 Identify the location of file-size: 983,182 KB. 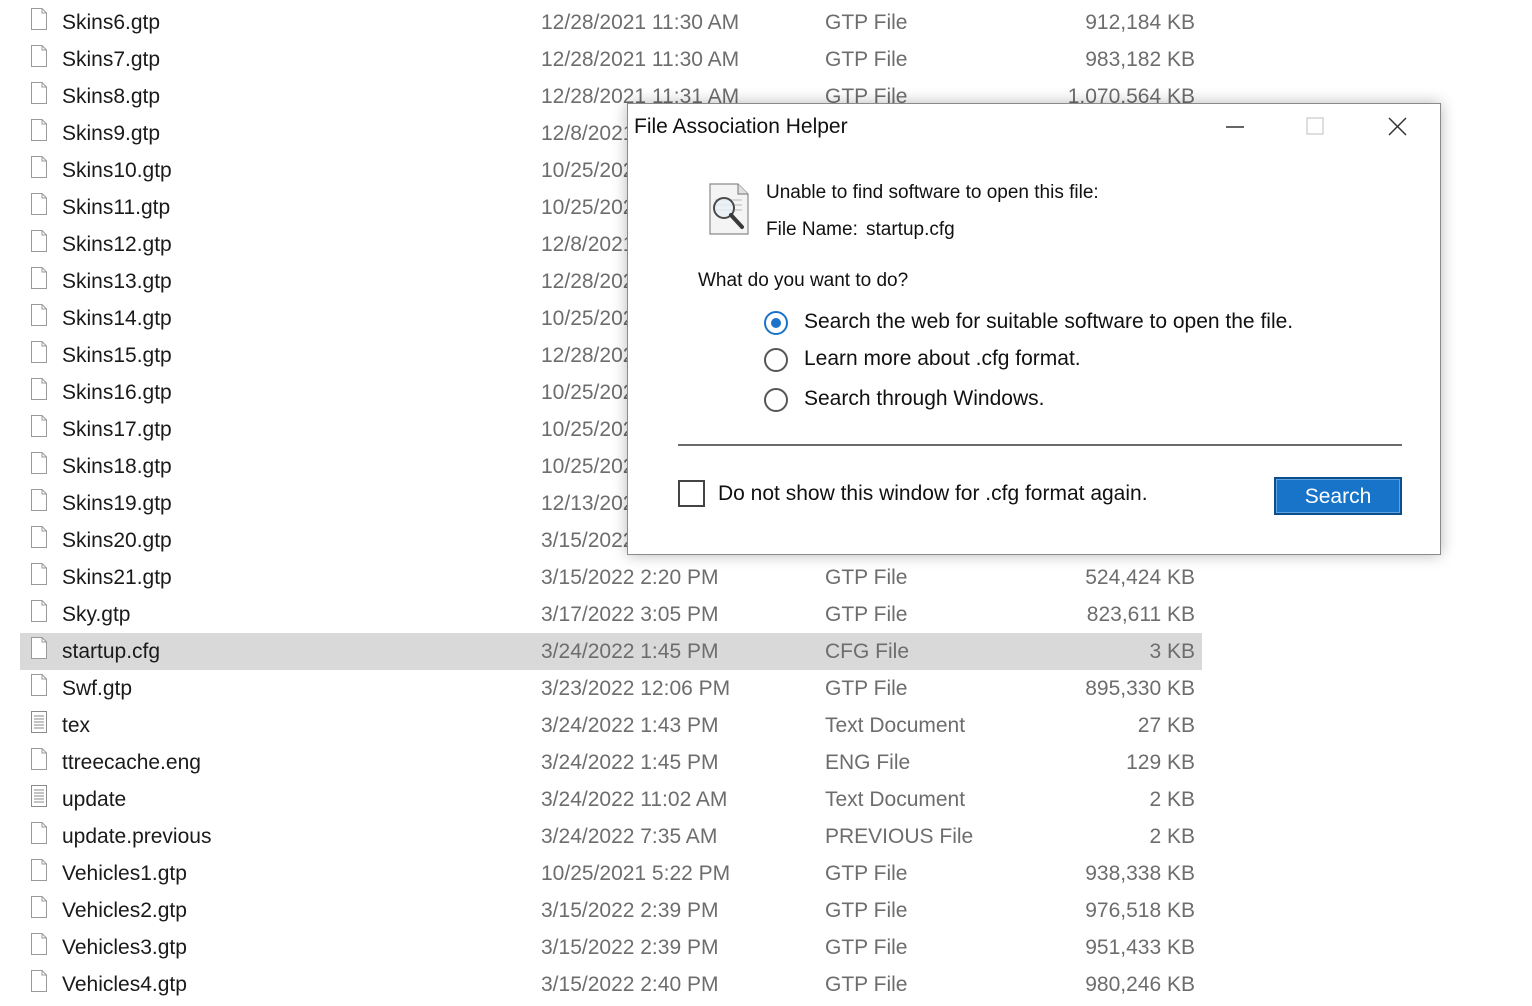
(1140, 59).